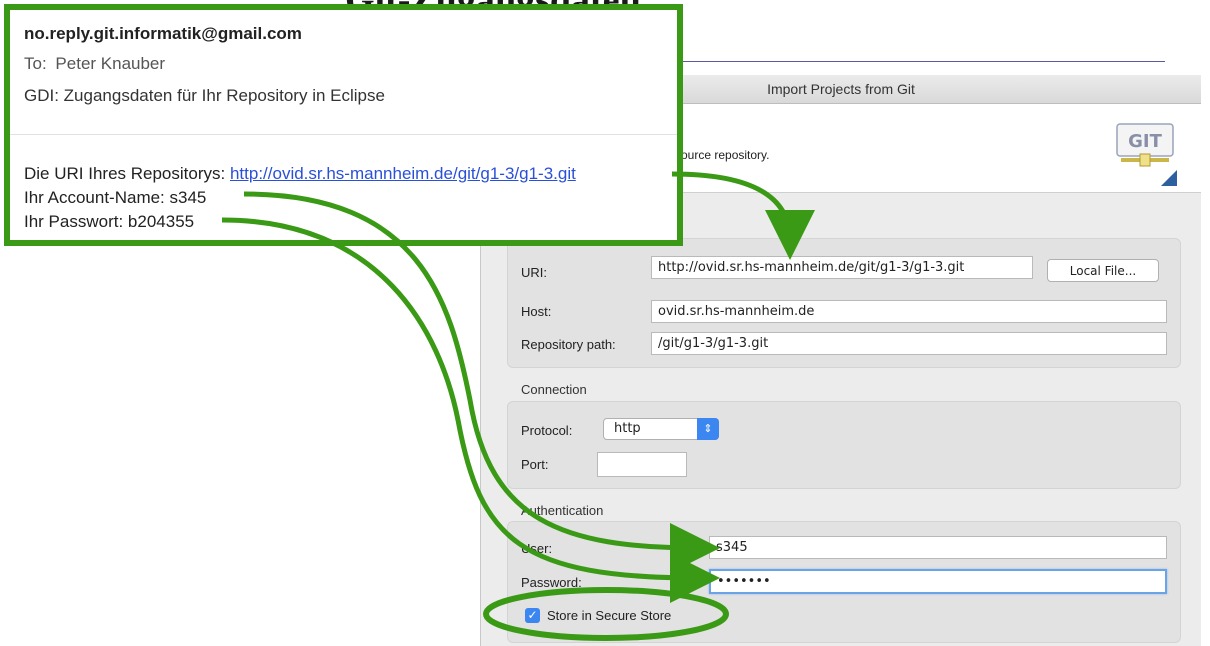  I want to click on store-highlight-ellipse, so click(606, 614).